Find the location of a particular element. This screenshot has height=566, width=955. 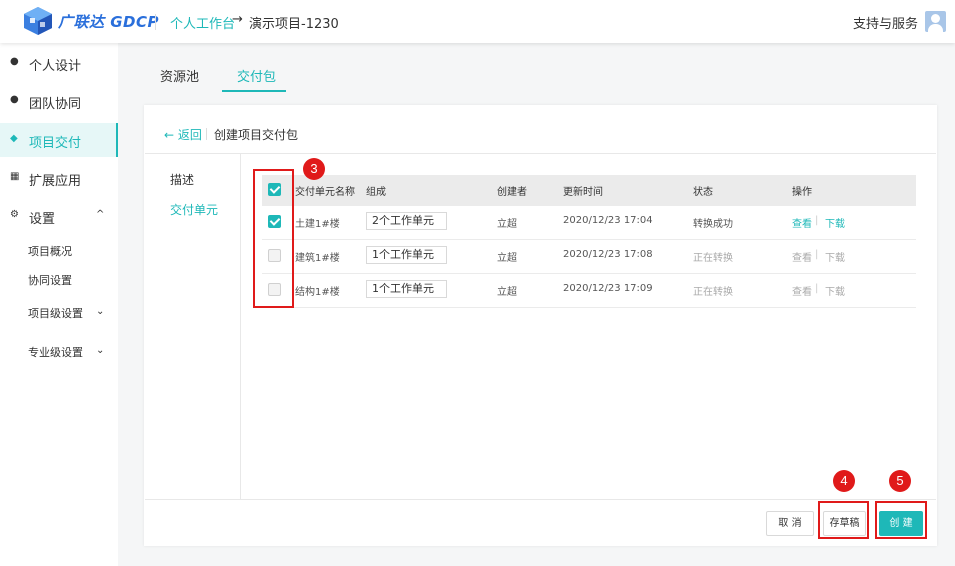

unit-name: 土建1#楼 is located at coordinates (317, 224).